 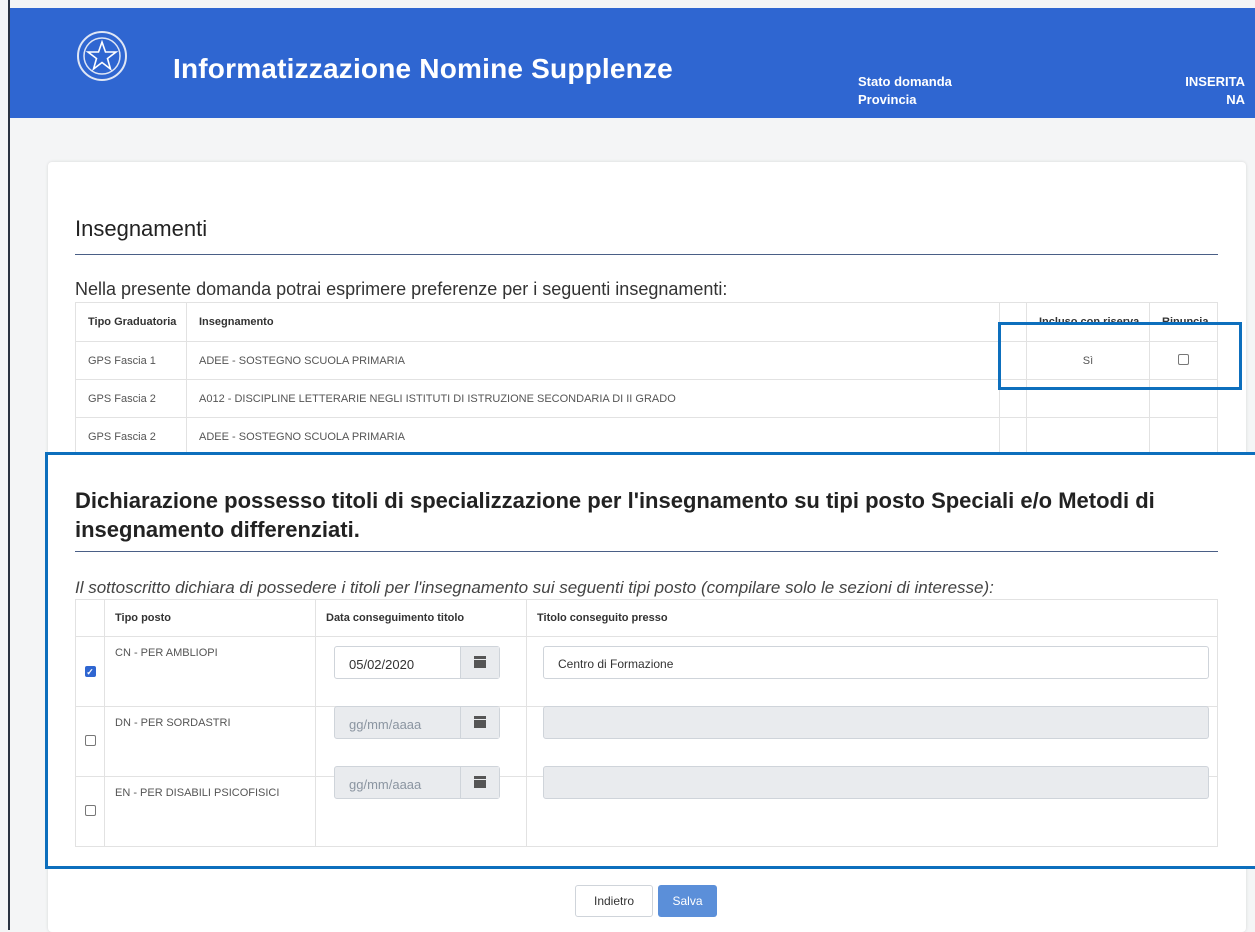 What do you see at coordinates (905, 81) in the screenshot?
I see `stato-label: Stato domanda` at bounding box center [905, 81].